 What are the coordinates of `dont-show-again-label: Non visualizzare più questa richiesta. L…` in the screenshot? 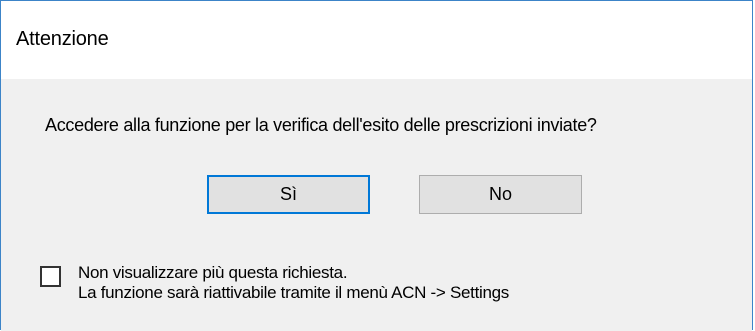 It's located at (293, 283).